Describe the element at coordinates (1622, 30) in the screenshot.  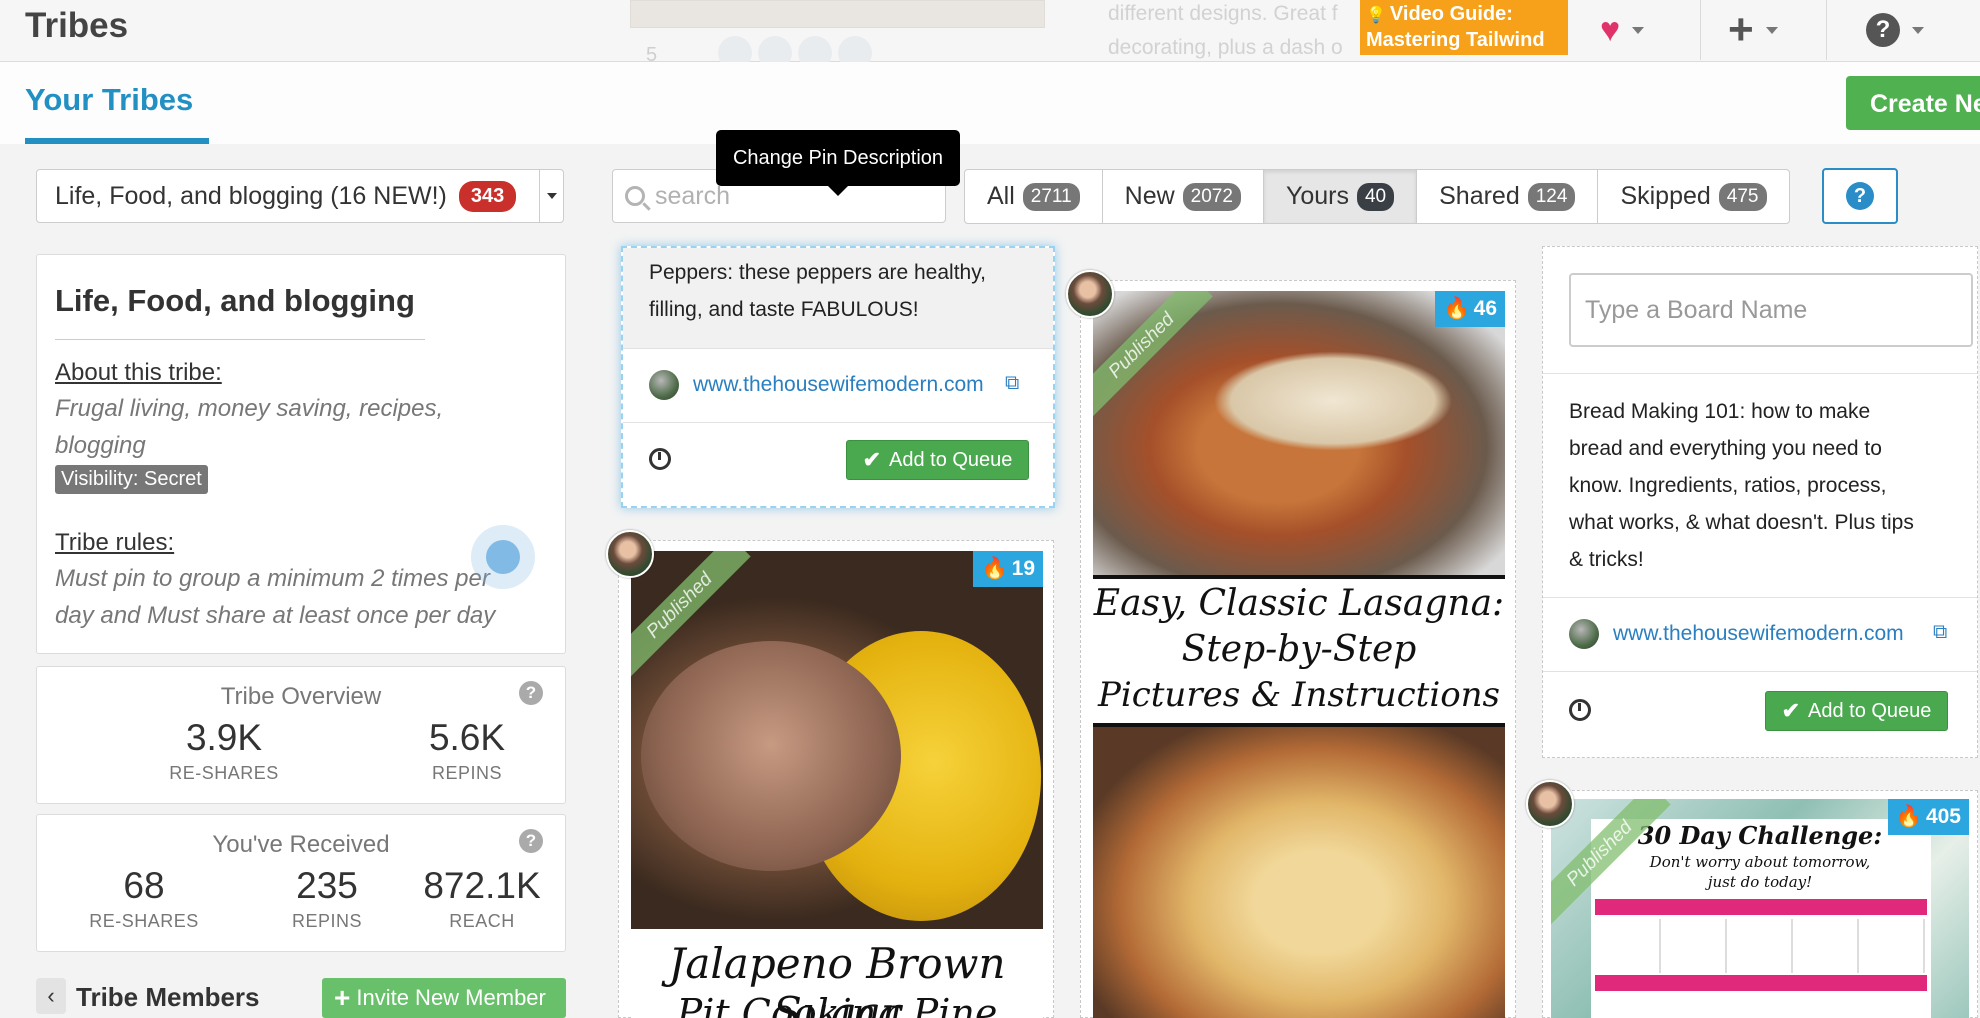
I see `favorites-menu: ♥` at that location.